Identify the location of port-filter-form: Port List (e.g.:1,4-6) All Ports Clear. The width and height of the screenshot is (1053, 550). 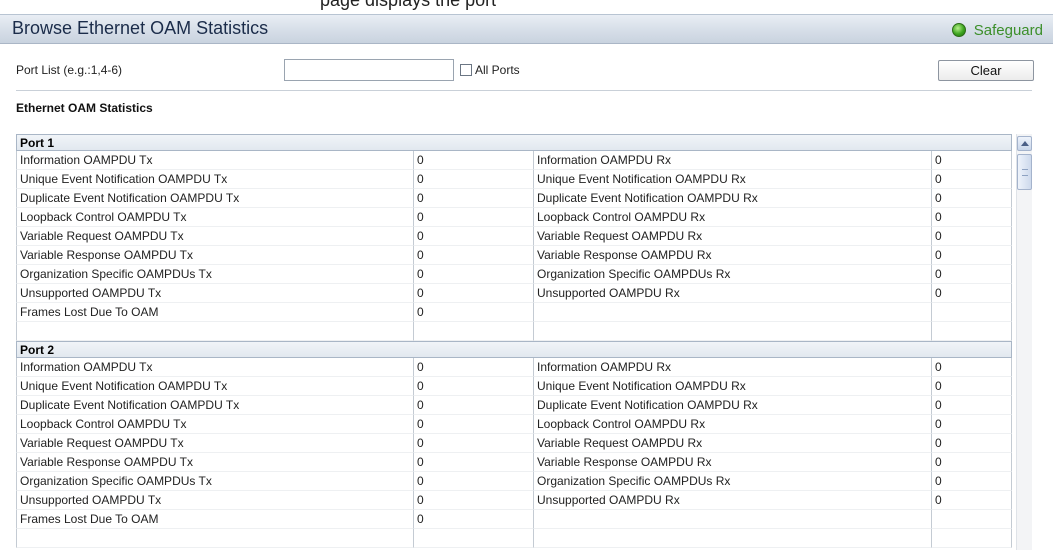
(526, 67).